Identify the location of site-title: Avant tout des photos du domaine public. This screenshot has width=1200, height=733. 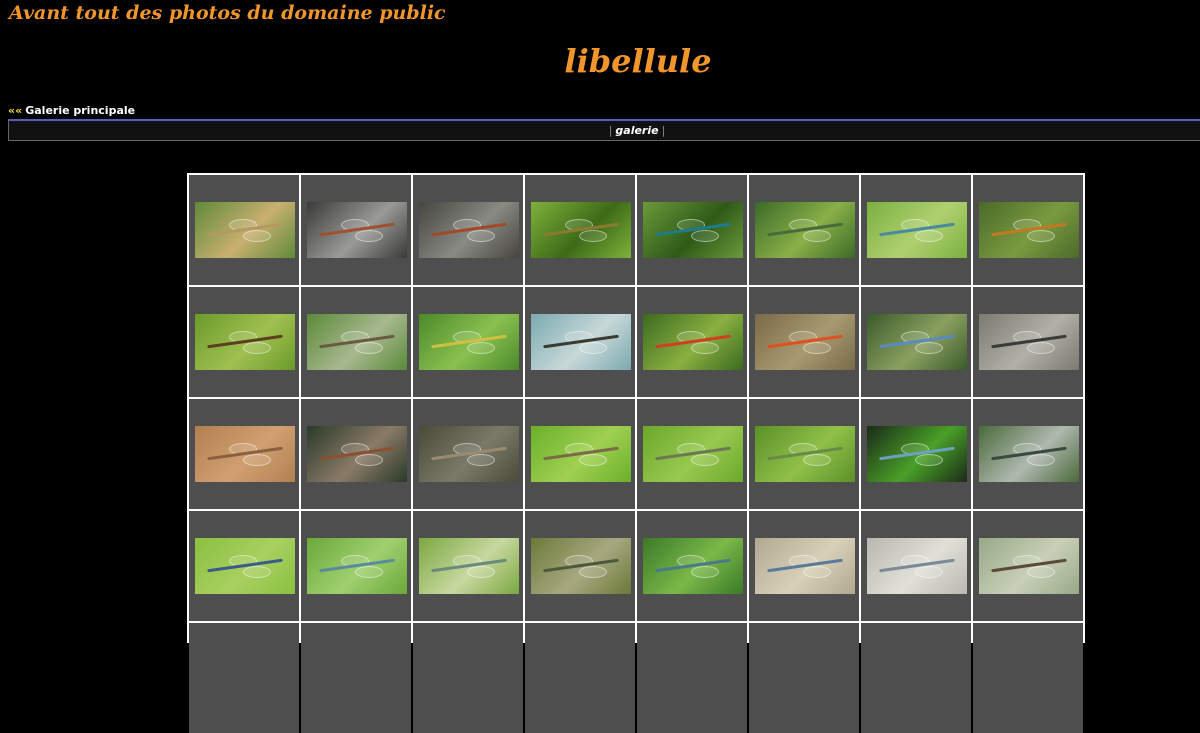
(227, 13).